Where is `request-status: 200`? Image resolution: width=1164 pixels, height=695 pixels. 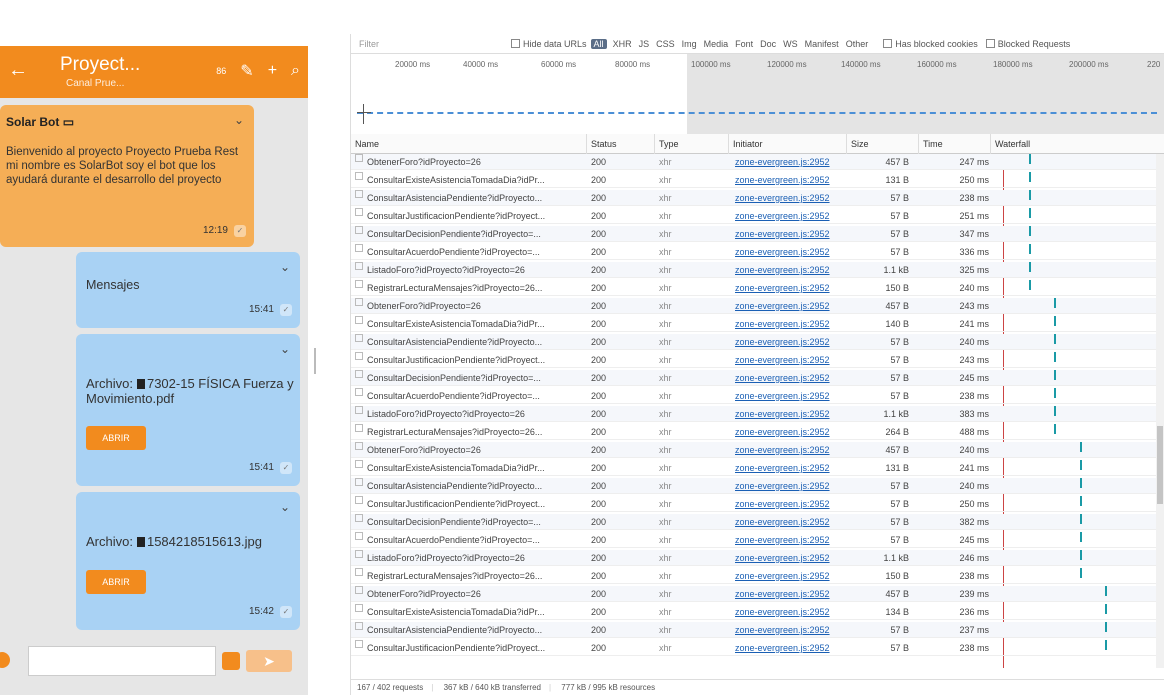 request-status: 200 is located at coordinates (599, 396).